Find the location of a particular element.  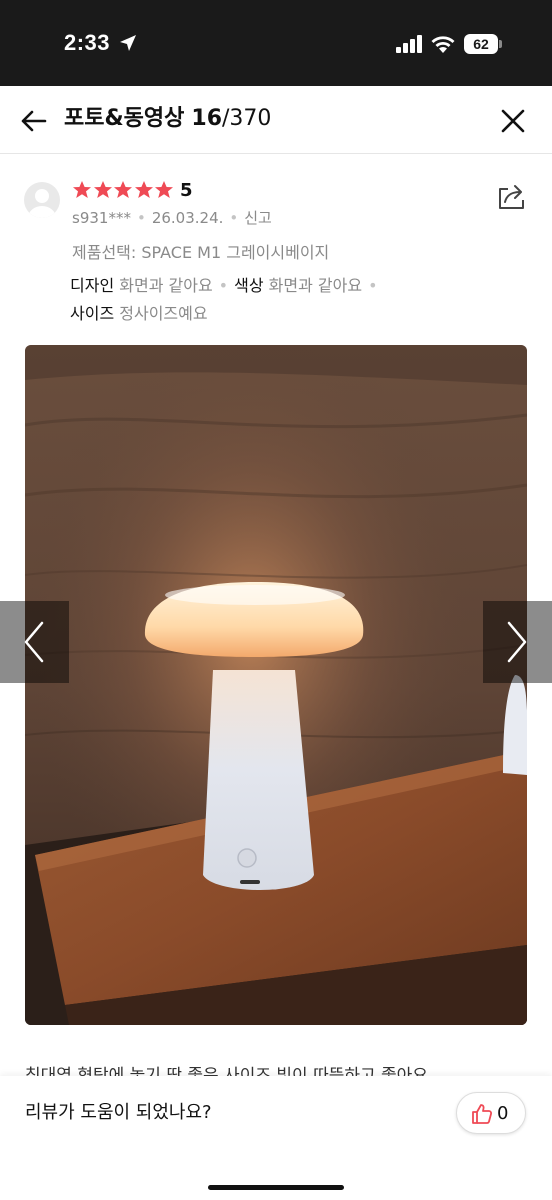

chevron-right-icon is located at coordinates (517, 642).